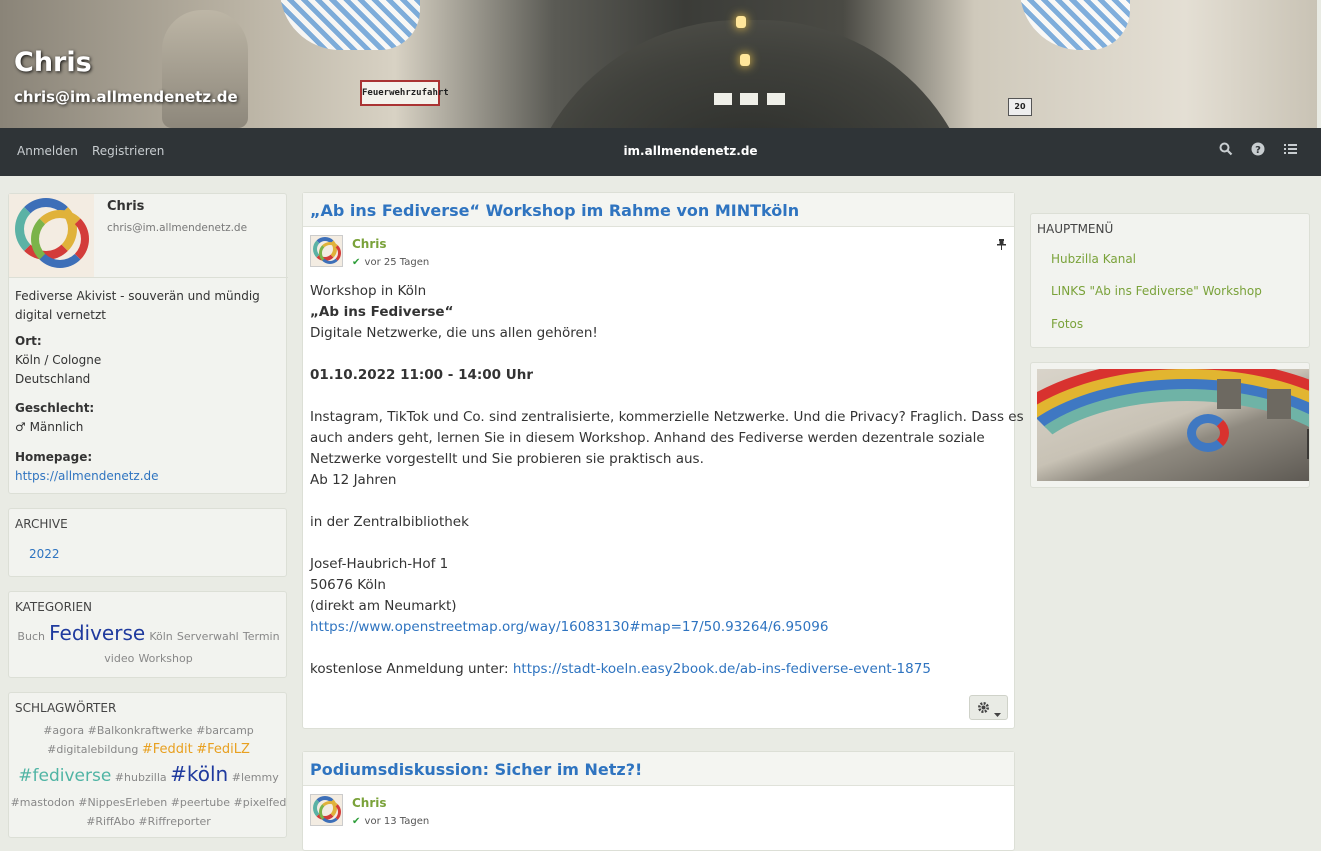 The width and height of the screenshot is (1321, 851). I want to click on tag-hubzilla: #hubzilla, so click(141, 777).